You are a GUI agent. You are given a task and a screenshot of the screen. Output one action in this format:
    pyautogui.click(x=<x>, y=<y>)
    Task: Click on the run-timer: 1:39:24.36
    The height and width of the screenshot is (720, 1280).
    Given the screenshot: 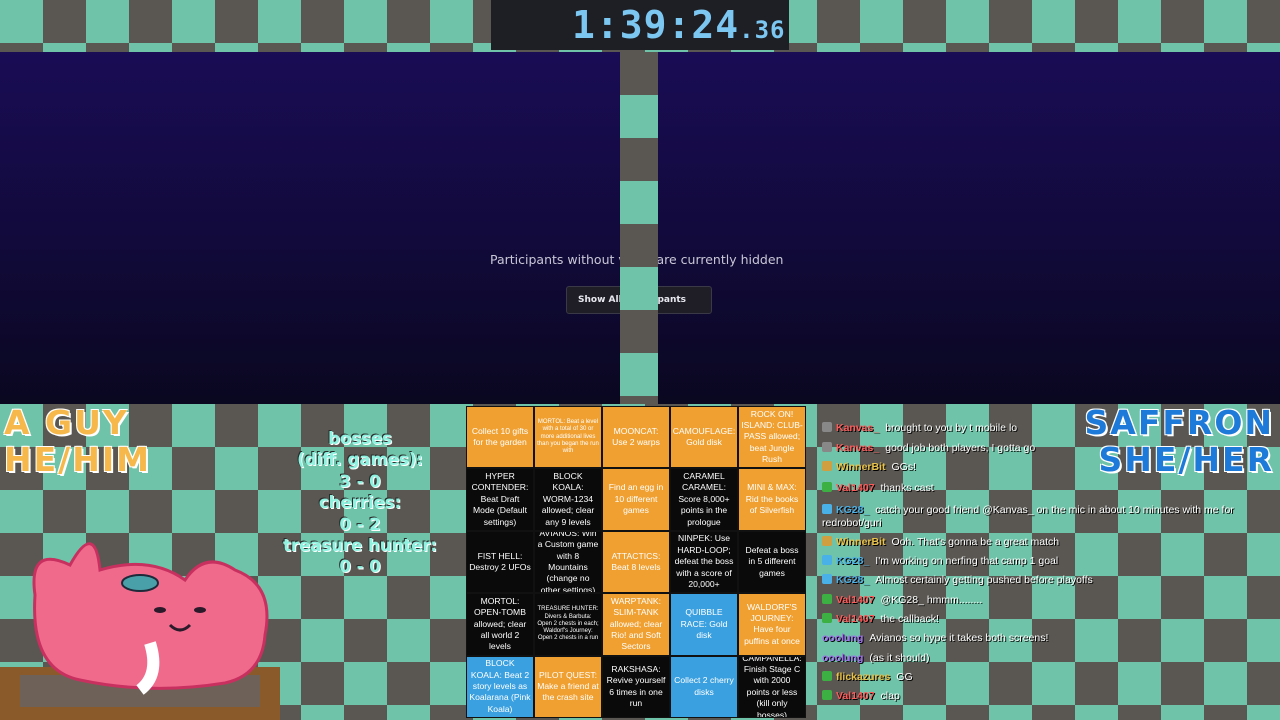 What is the action you would take?
    pyautogui.click(x=679, y=25)
    